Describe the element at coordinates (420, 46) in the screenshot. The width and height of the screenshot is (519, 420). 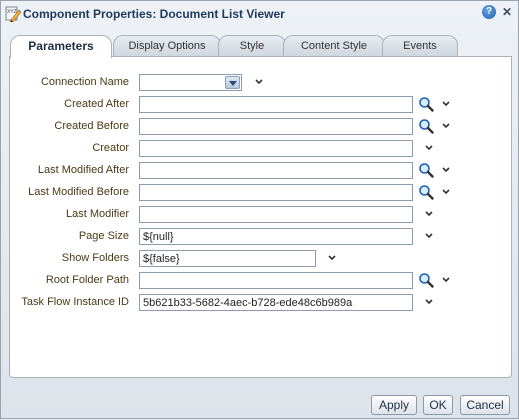
I see `tab-events: Events` at that location.